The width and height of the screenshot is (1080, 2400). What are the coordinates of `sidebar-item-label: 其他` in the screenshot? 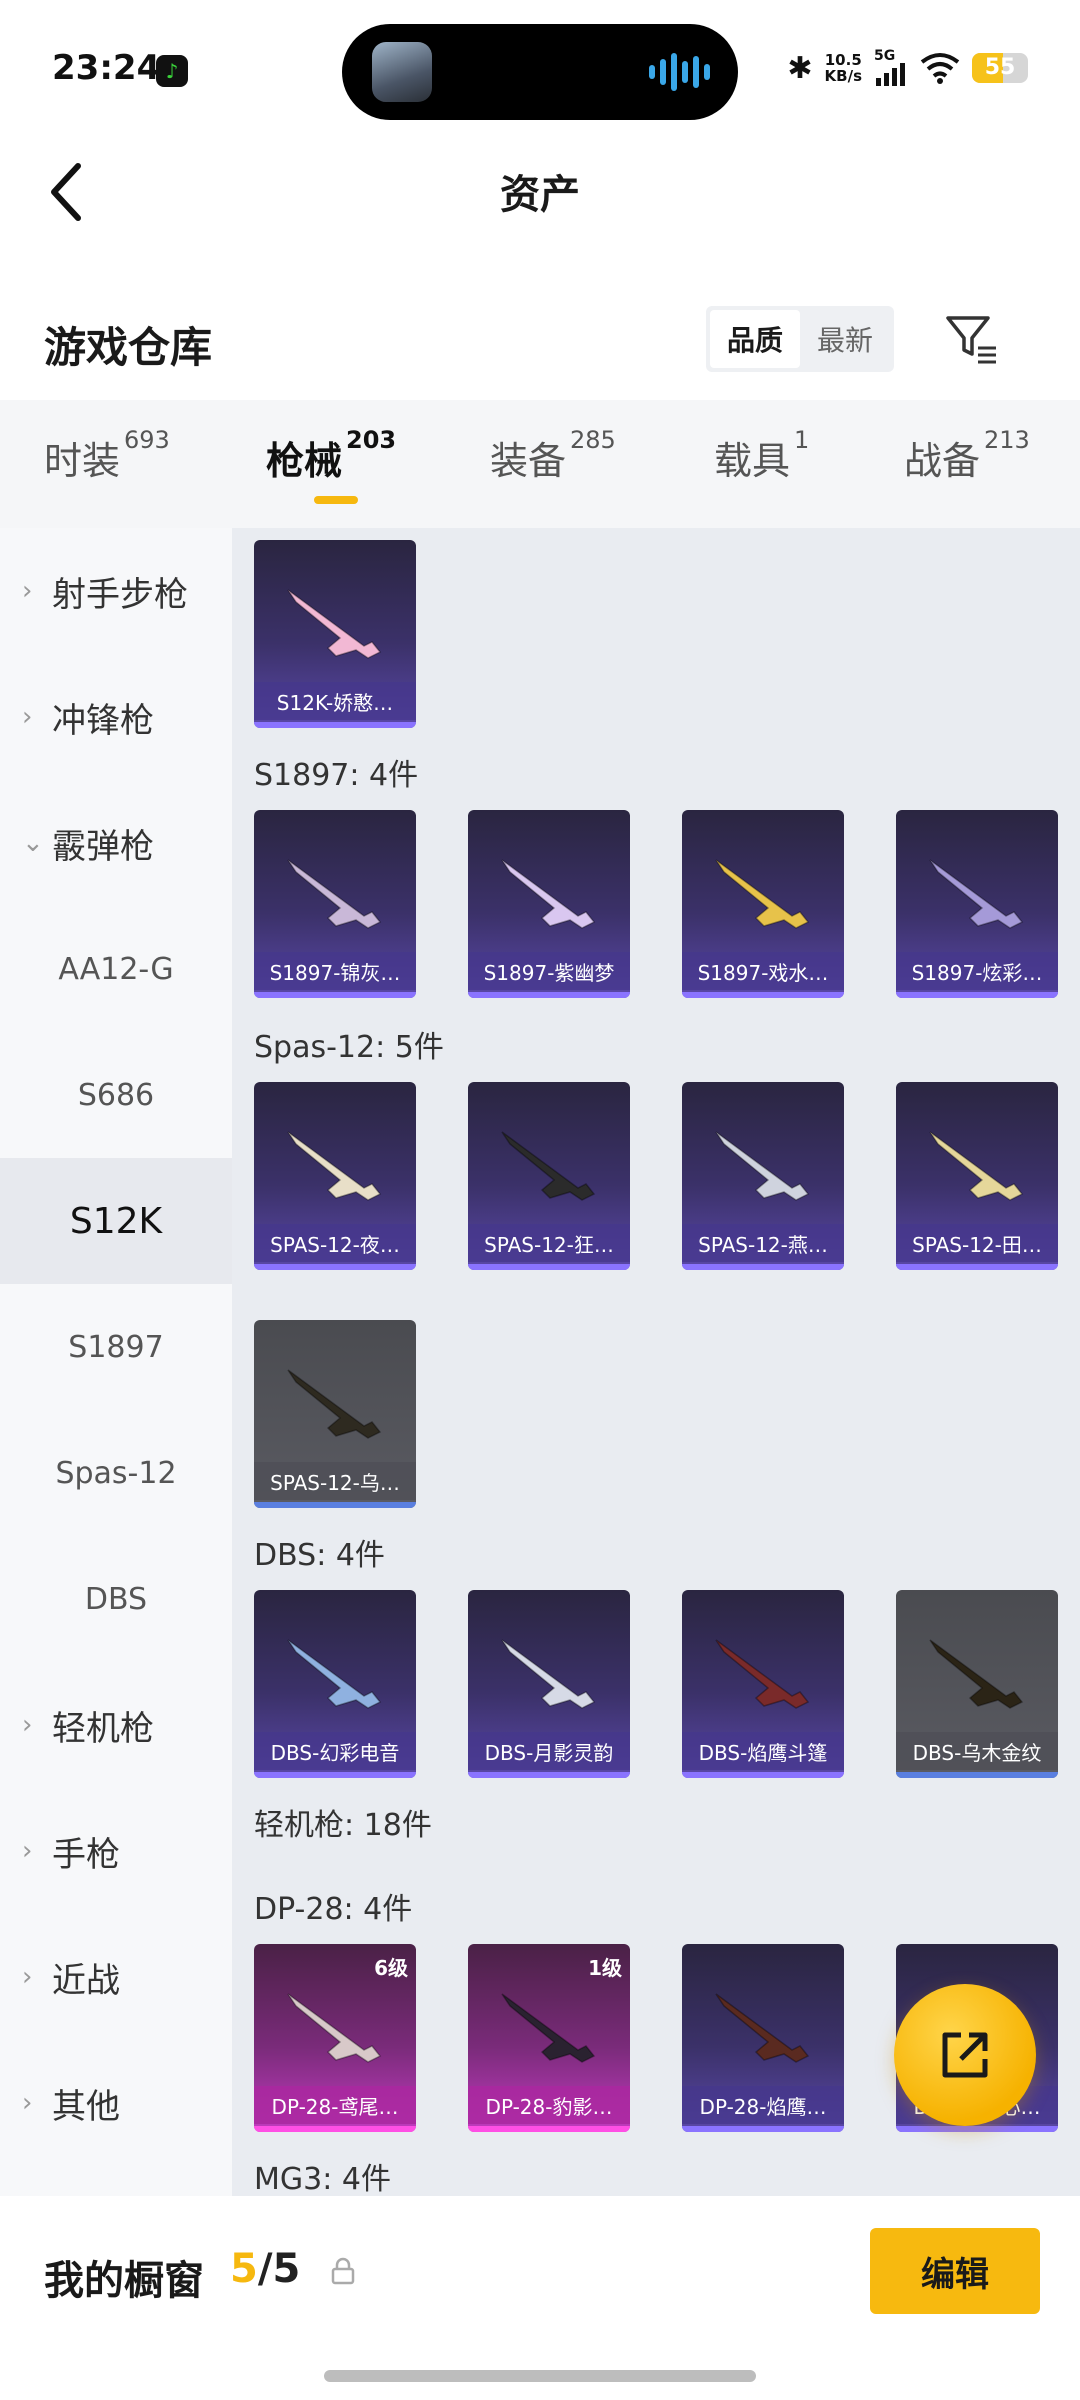 It's located at (86, 2106).